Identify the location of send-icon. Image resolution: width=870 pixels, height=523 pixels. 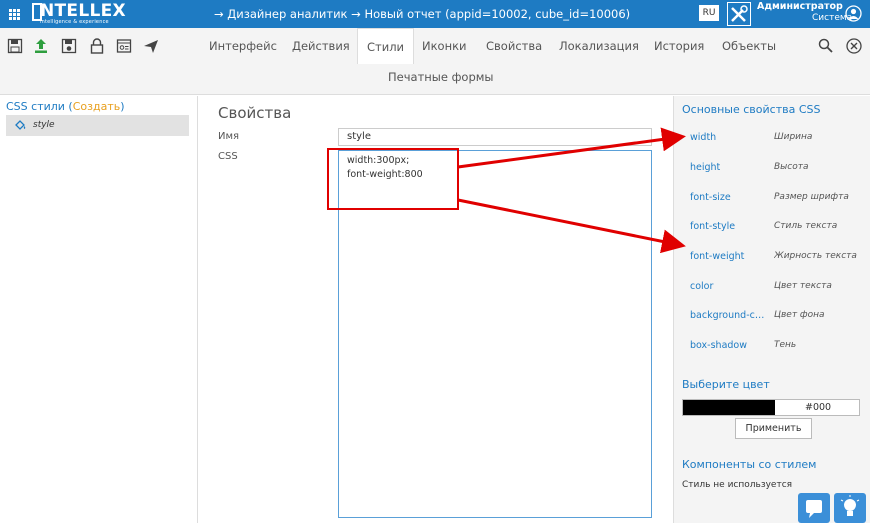
(151, 46).